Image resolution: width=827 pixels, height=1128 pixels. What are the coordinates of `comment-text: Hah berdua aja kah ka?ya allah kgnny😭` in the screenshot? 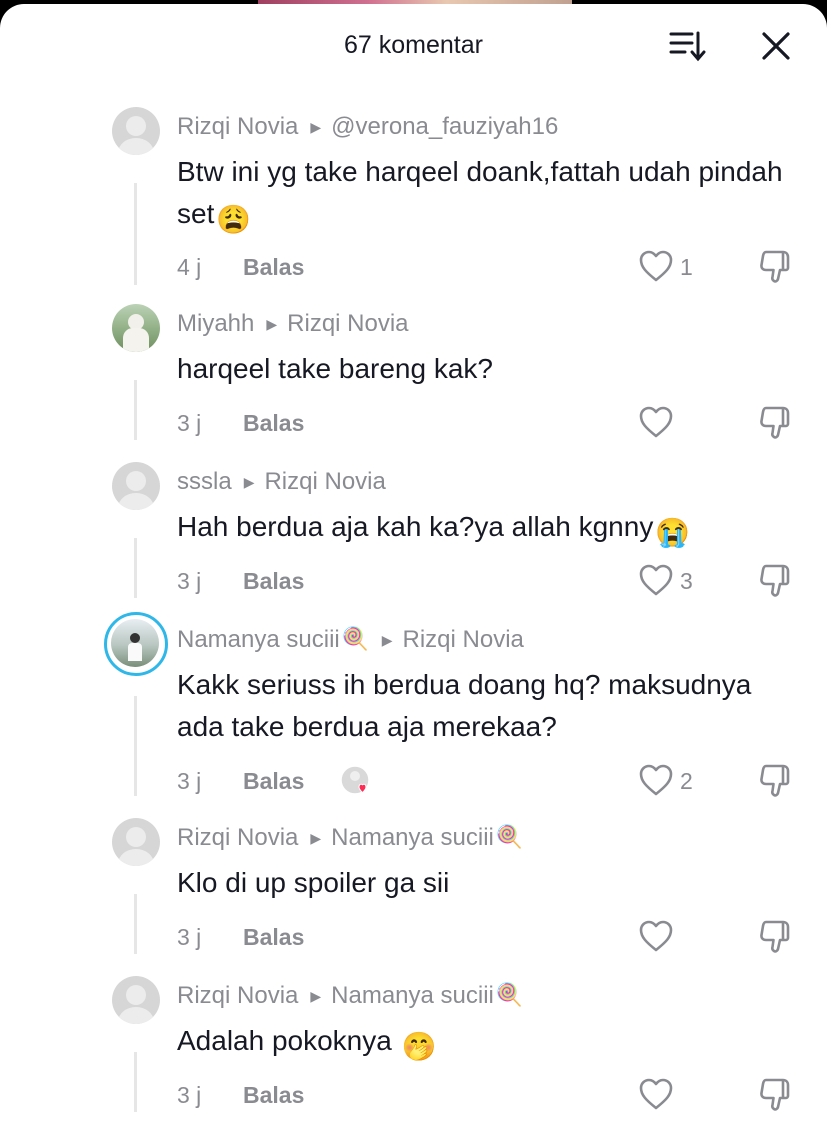 It's located at (434, 529).